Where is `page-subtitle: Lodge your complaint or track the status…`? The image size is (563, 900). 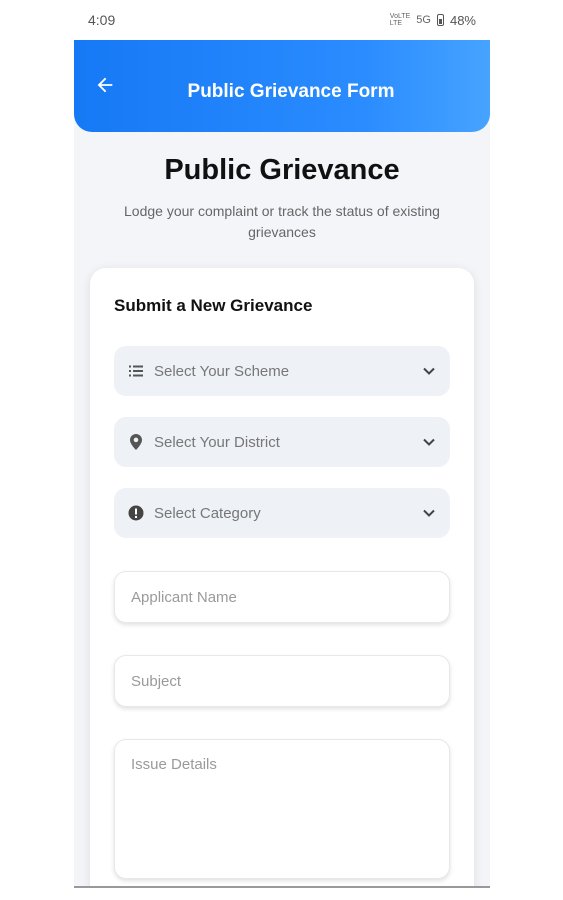
page-subtitle: Lodge your complaint or track the status… is located at coordinates (282, 221).